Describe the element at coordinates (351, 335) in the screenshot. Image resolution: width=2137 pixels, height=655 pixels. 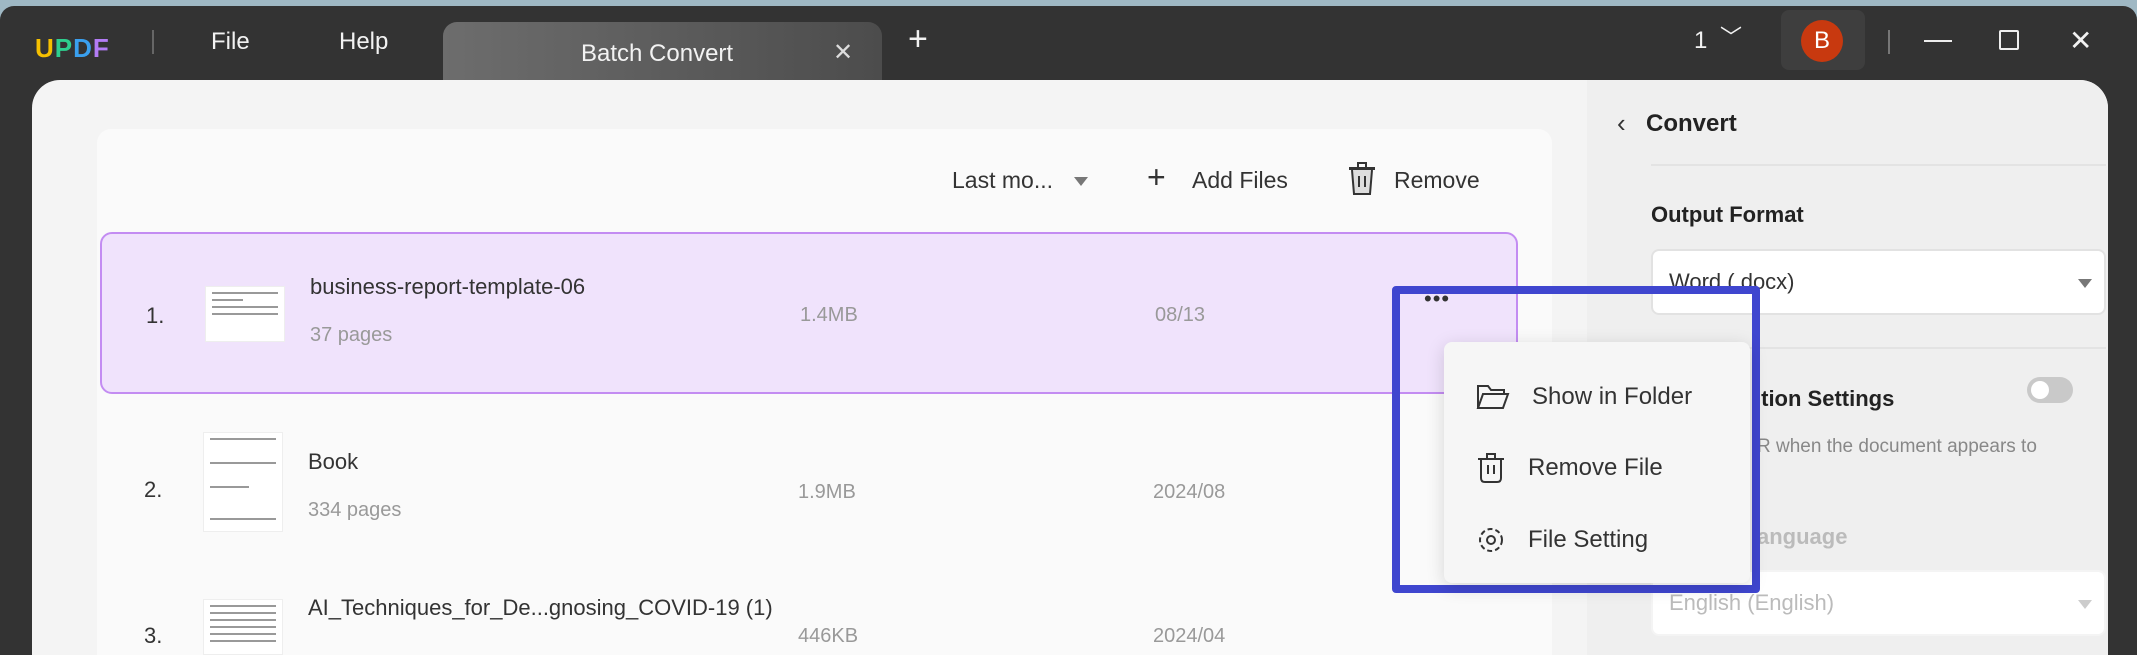
I see `file-pages: 37 pages` at that location.